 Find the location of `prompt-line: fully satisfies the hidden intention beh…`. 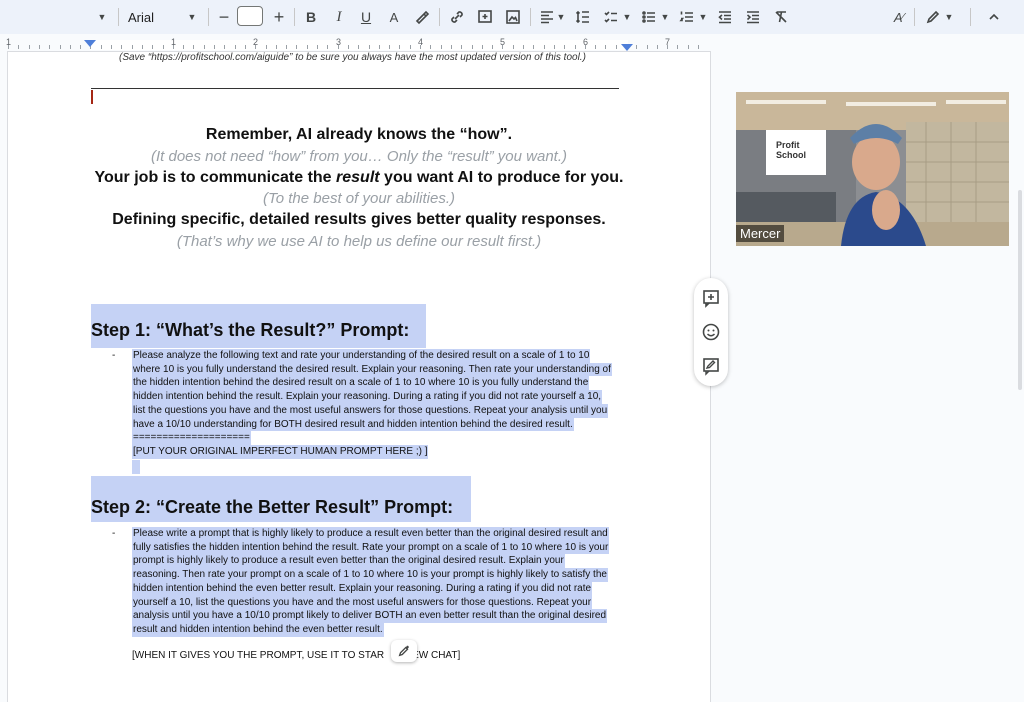

prompt-line: fully satisfies the hidden intention beh… is located at coordinates (371, 547).